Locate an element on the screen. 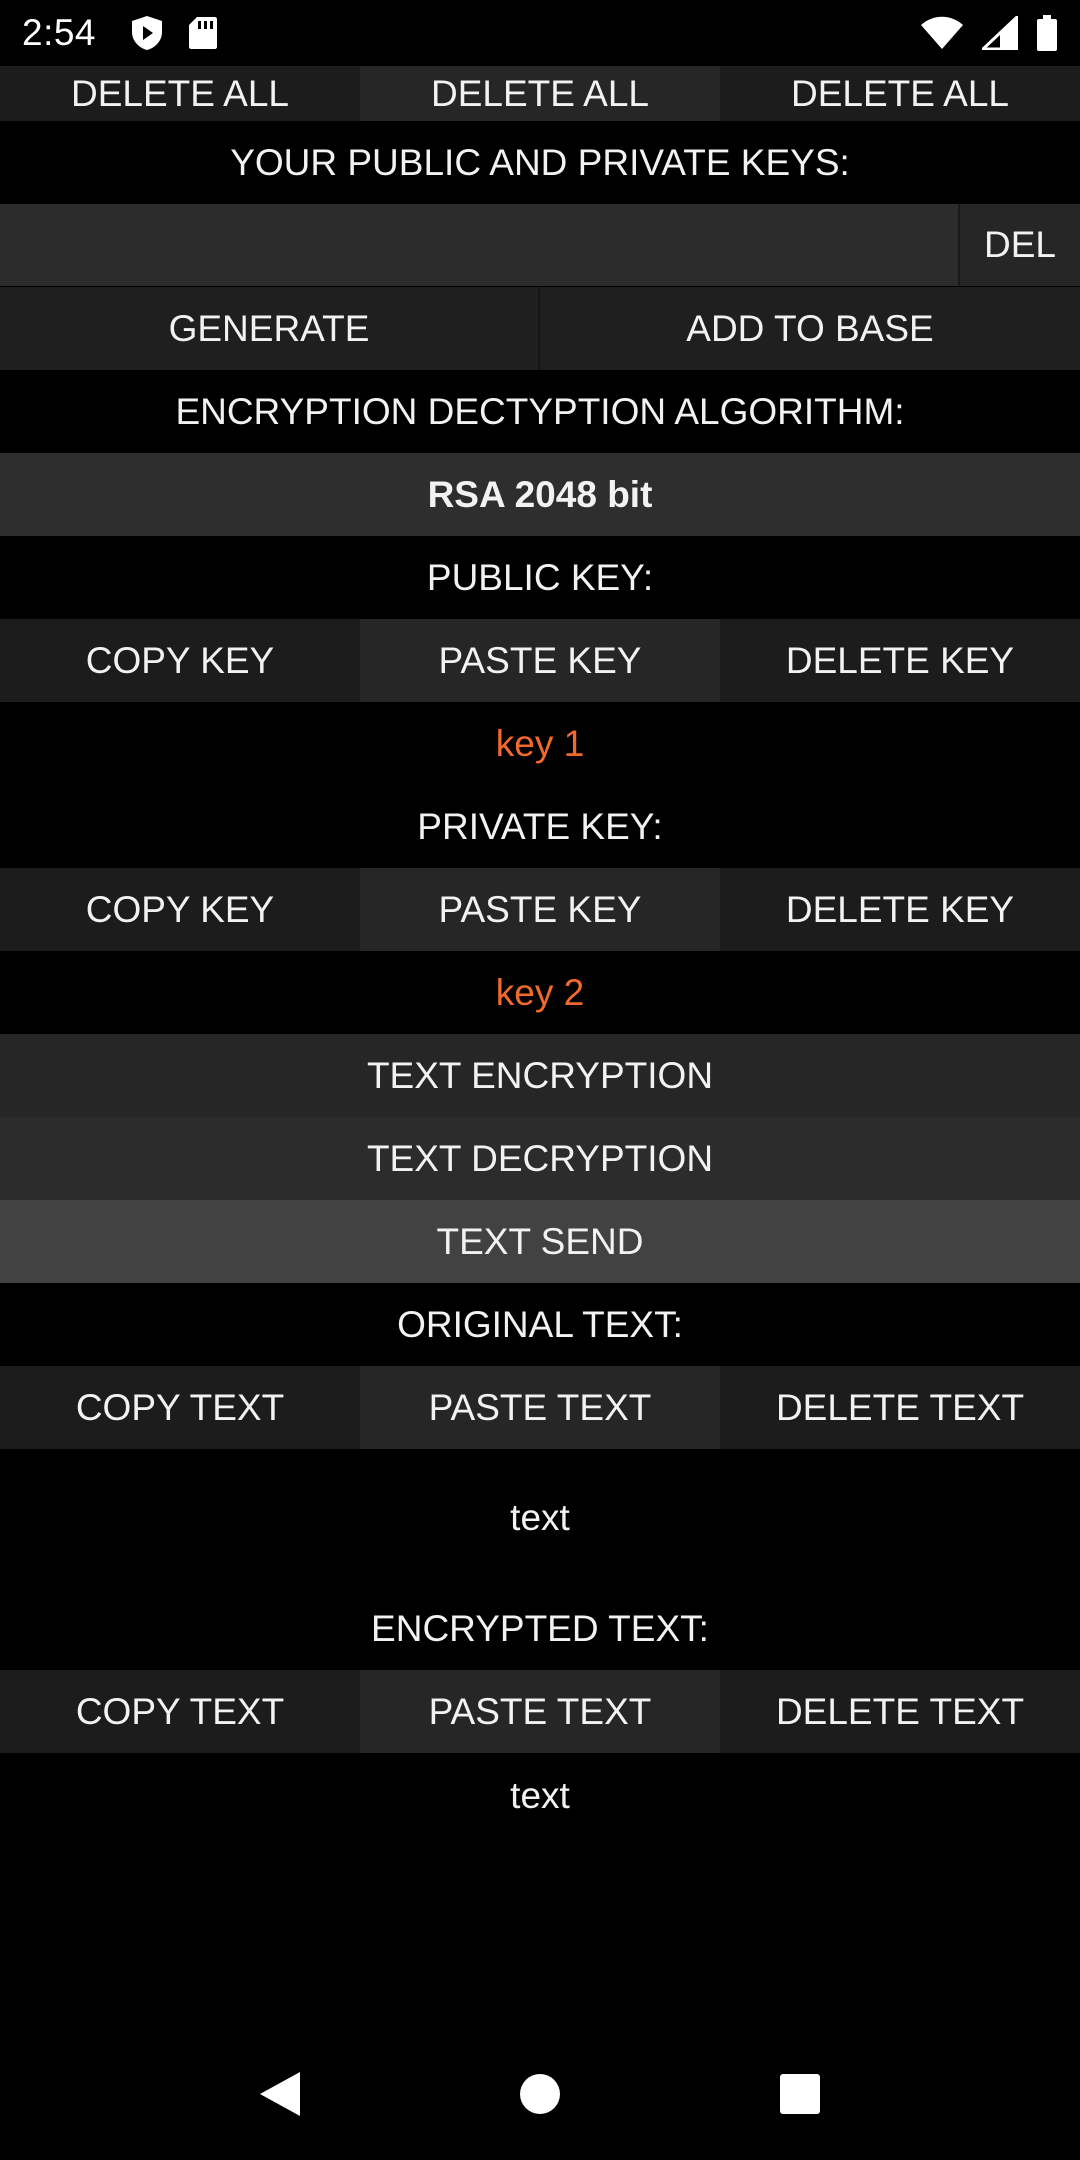 This screenshot has height=2160, width=1080. navigation-bar is located at coordinates (540, 2094).